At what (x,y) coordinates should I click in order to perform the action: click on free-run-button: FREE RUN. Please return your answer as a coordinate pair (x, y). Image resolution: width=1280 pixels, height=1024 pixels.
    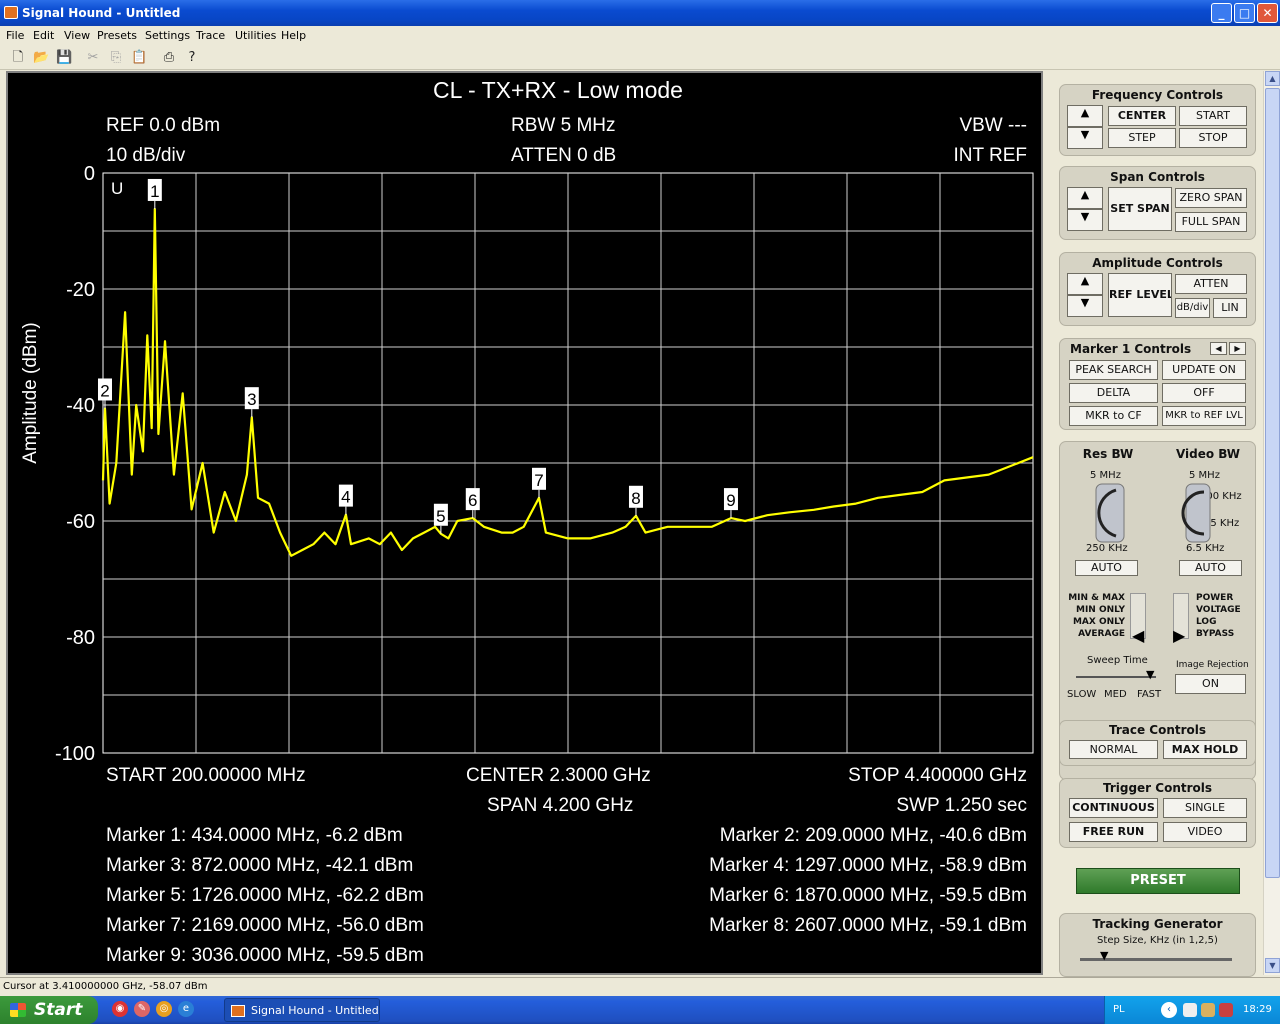
    Looking at the image, I should click on (1113, 832).